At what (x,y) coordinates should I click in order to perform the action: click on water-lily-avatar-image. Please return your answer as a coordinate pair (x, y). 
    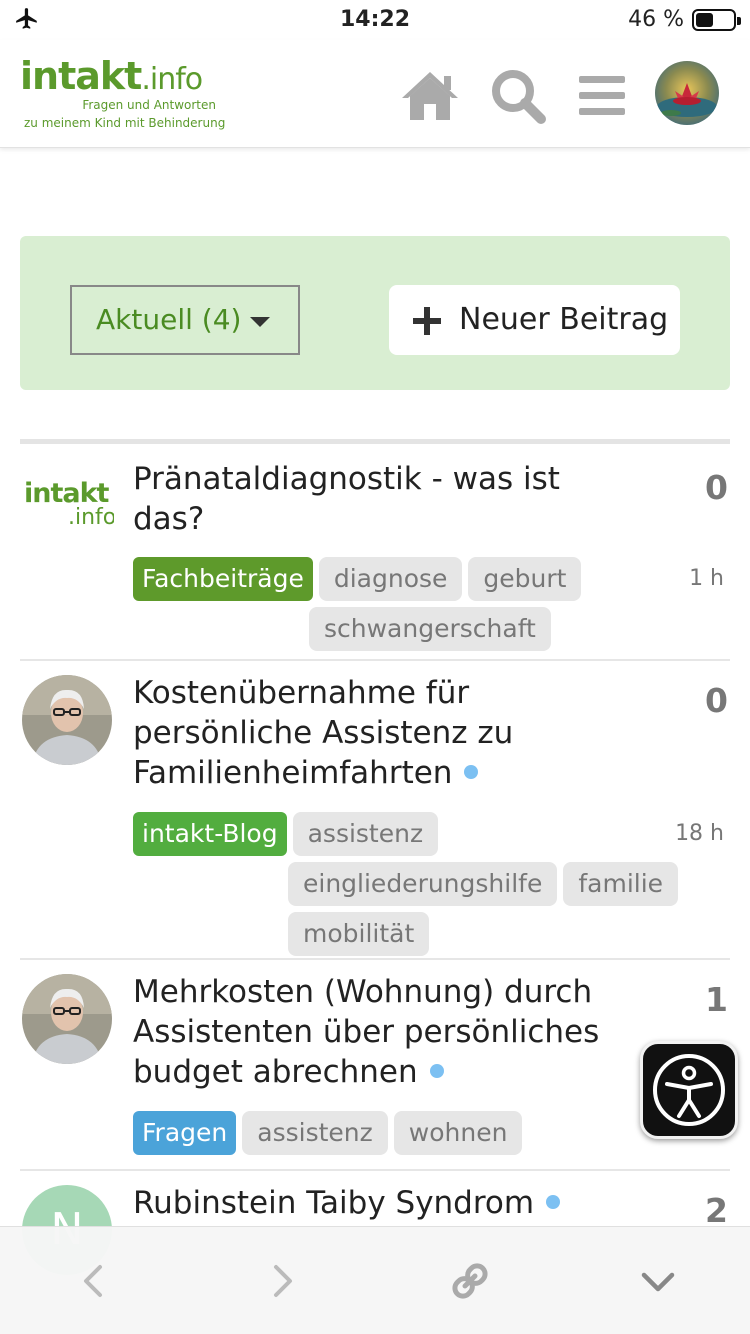
    Looking at the image, I should click on (687, 93).